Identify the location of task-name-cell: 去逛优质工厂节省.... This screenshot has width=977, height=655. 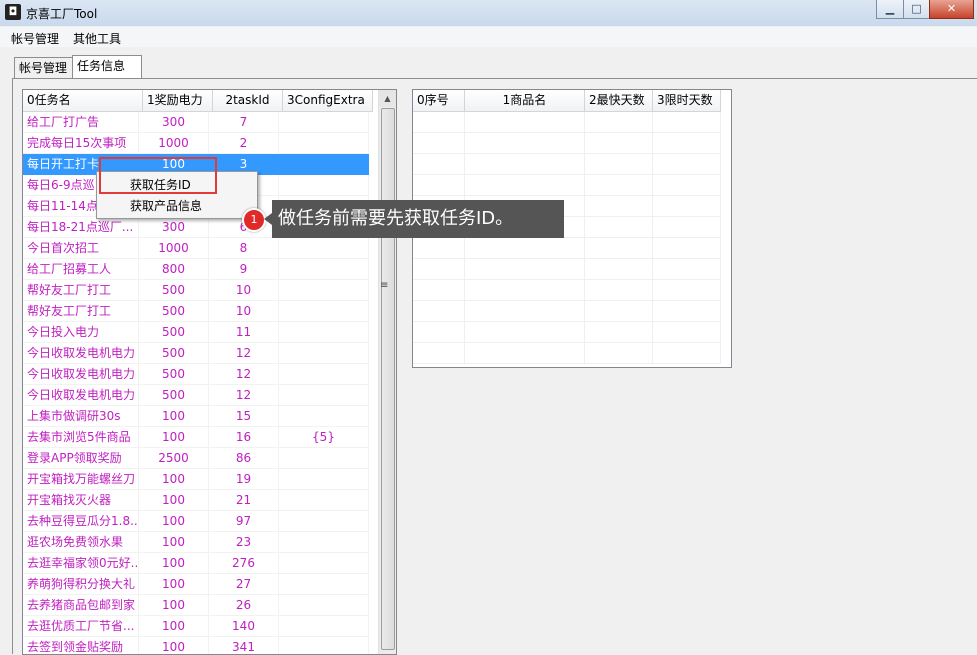
(81, 626).